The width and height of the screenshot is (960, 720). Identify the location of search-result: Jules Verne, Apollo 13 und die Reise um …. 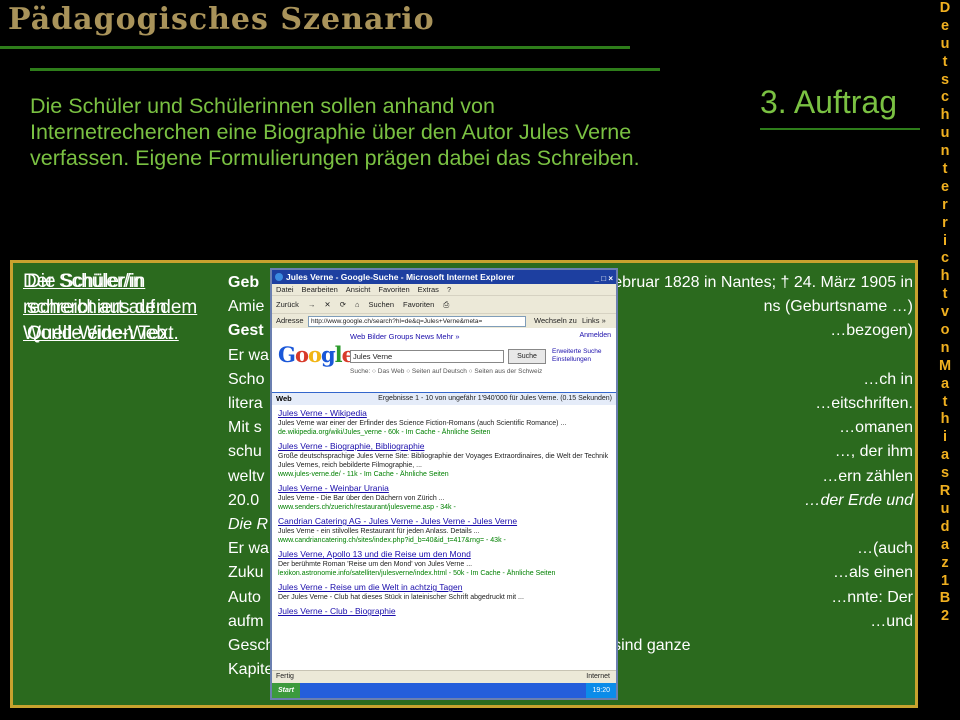
(444, 563).